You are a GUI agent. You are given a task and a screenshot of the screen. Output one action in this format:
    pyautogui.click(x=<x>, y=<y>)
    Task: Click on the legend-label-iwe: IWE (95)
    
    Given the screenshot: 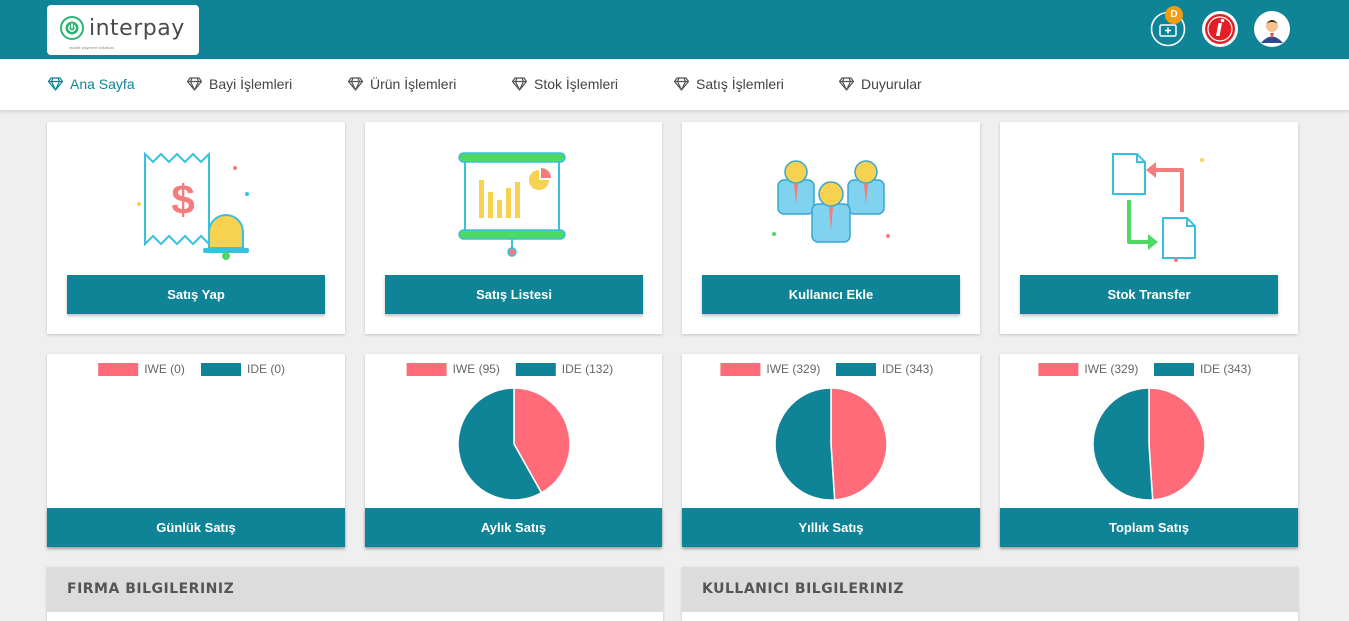 What is the action you would take?
    pyautogui.click(x=476, y=369)
    